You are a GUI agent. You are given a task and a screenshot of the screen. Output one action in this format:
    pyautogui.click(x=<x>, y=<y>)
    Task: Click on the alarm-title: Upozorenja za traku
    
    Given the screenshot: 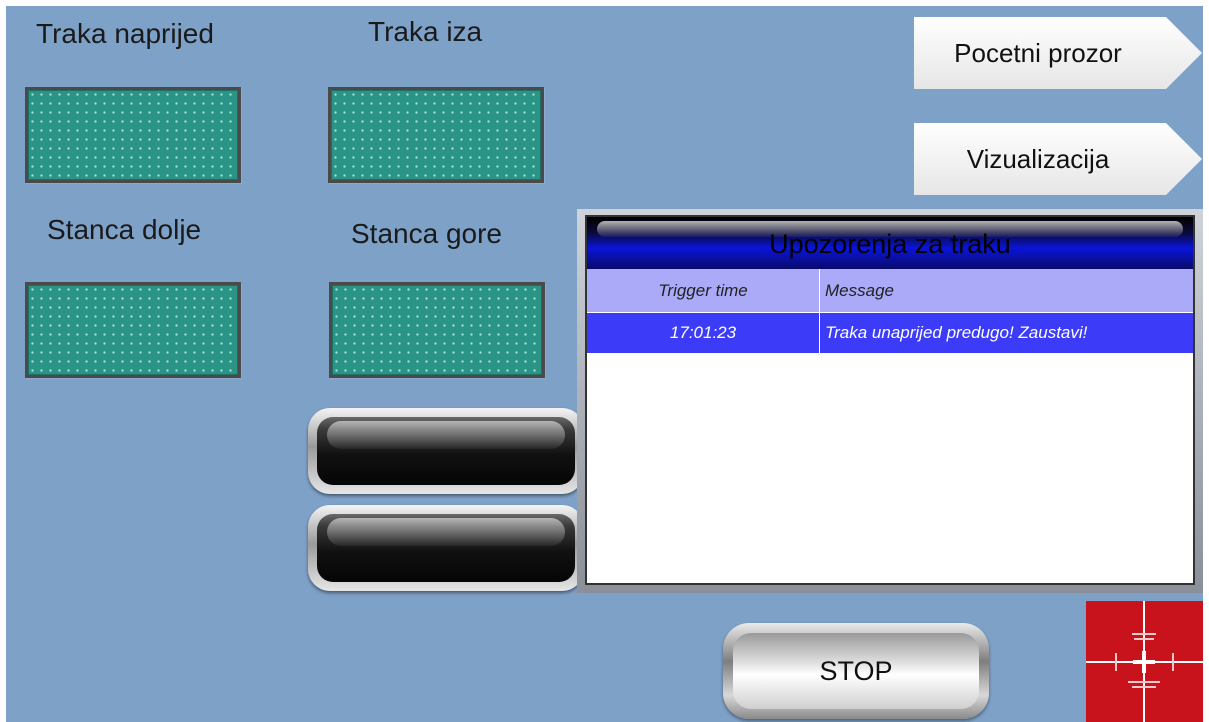 What is the action you would take?
    pyautogui.click(x=890, y=244)
    